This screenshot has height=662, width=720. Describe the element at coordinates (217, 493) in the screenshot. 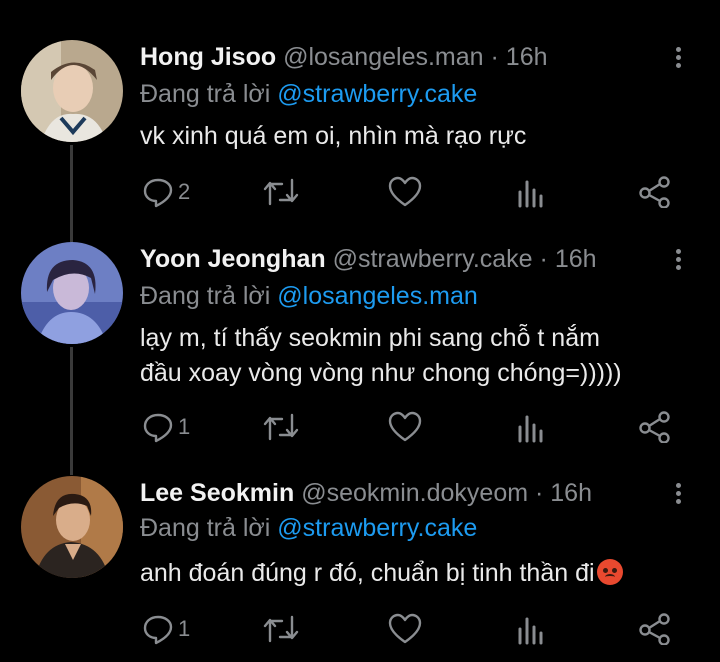

I see `display-name: Lee Seokmin` at that location.